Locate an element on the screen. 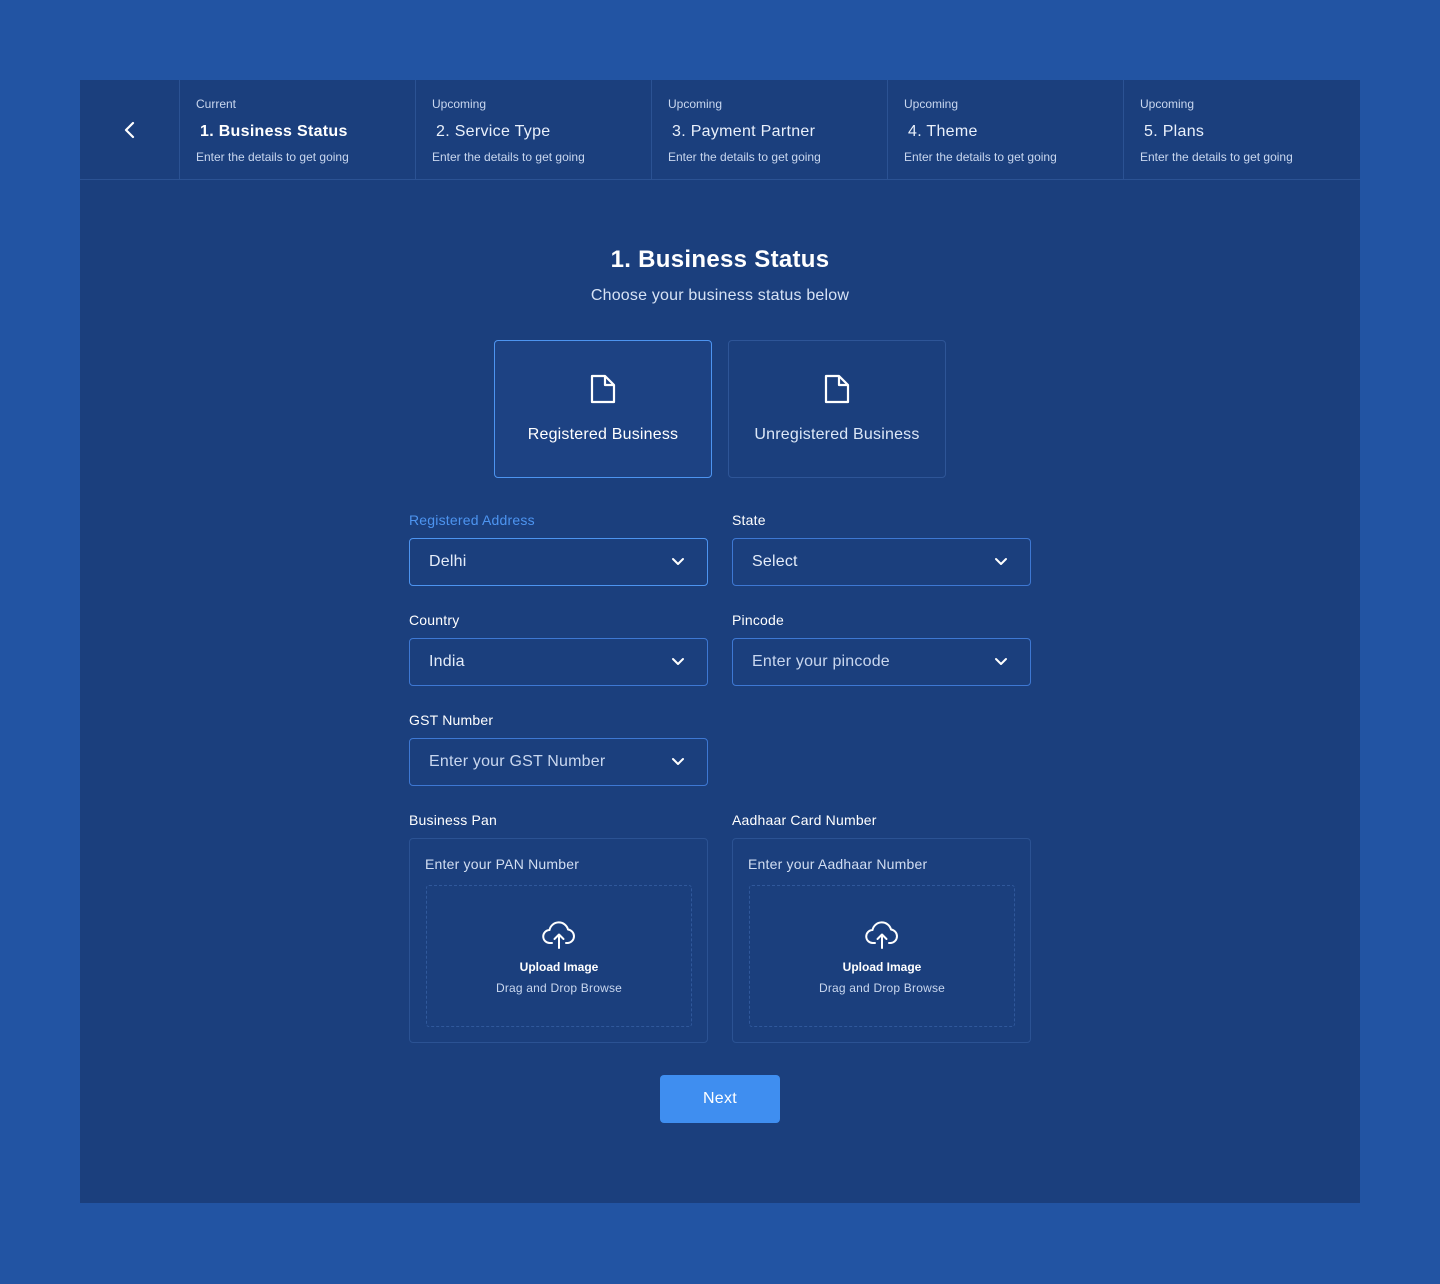 The image size is (1440, 1284). step-status: Current is located at coordinates (216, 104).